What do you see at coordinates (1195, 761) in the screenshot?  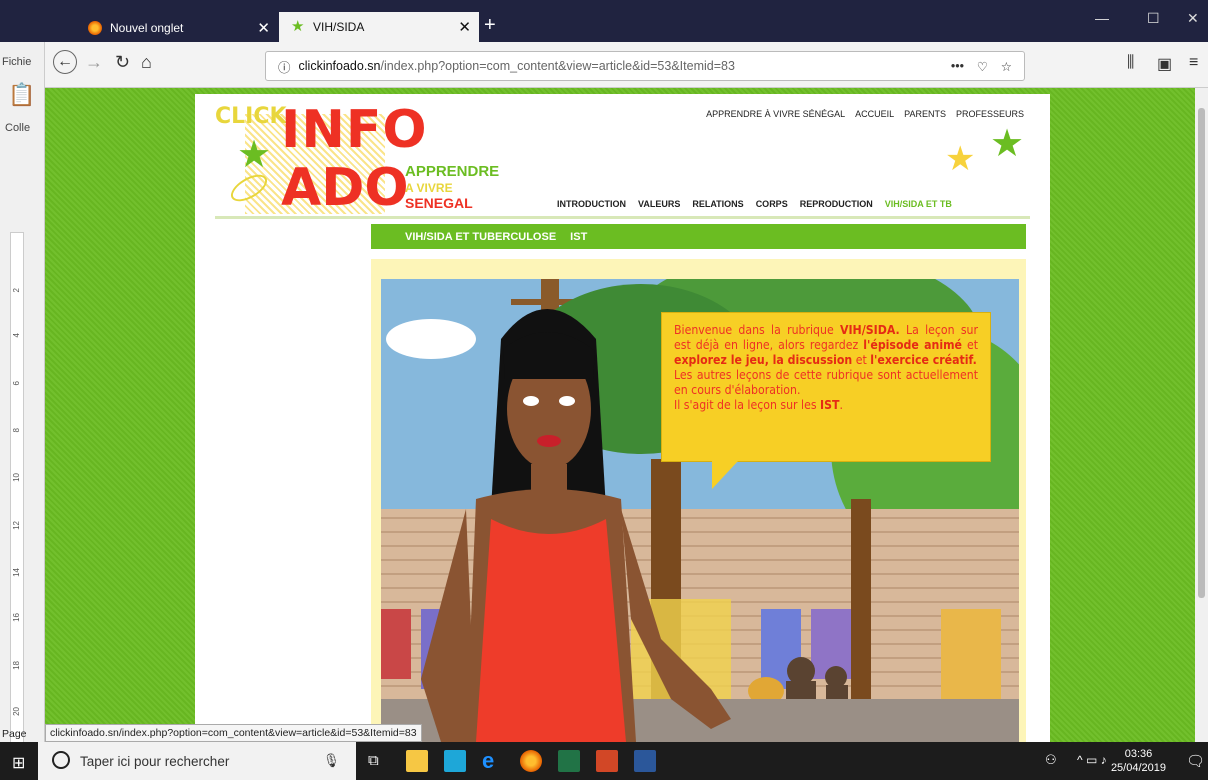 I see `notifications-icon: 🗨` at bounding box center [1195, 761].